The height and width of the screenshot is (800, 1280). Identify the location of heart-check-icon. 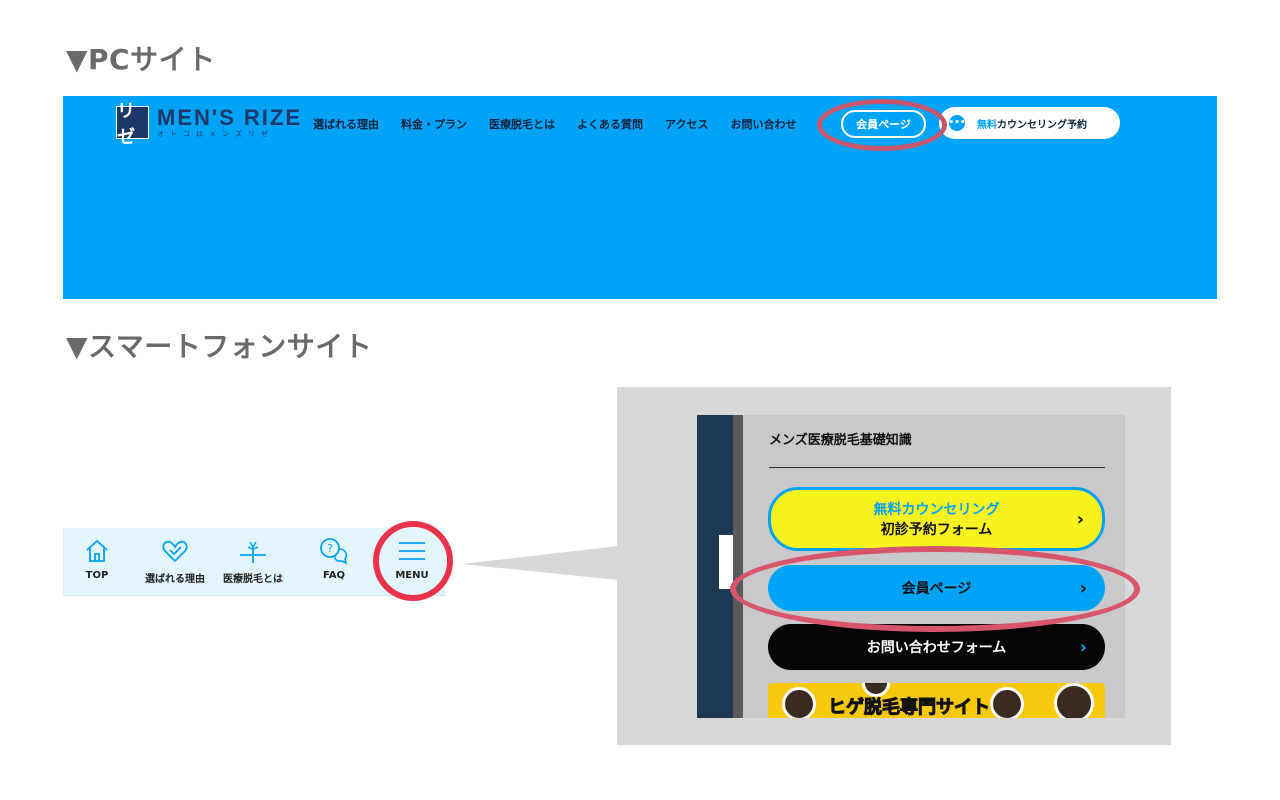
(175, 551).